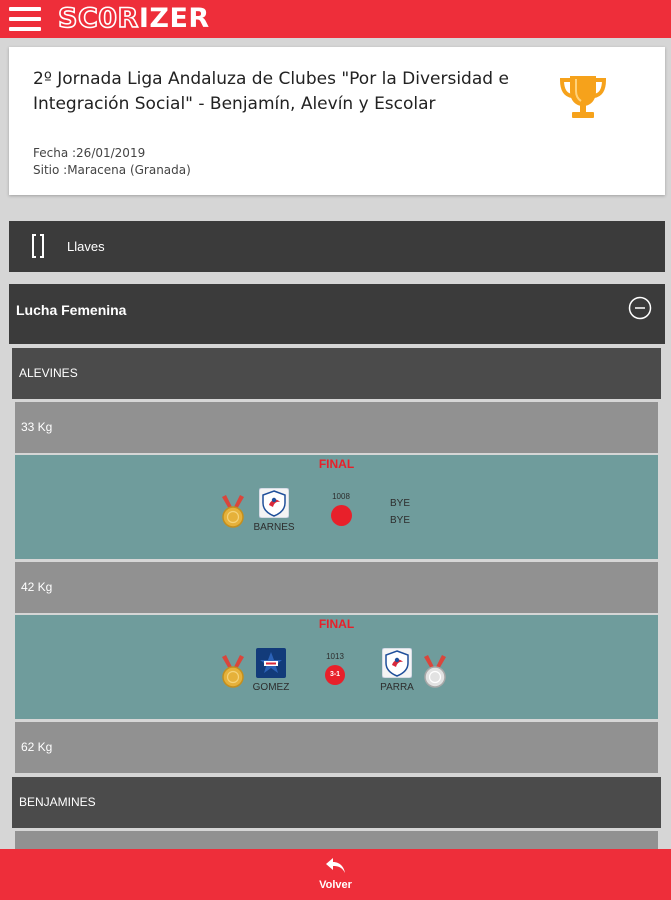  Describe the element at coordinates (397, 663) in the screenshot. I see `club-logo-parra` at that location.